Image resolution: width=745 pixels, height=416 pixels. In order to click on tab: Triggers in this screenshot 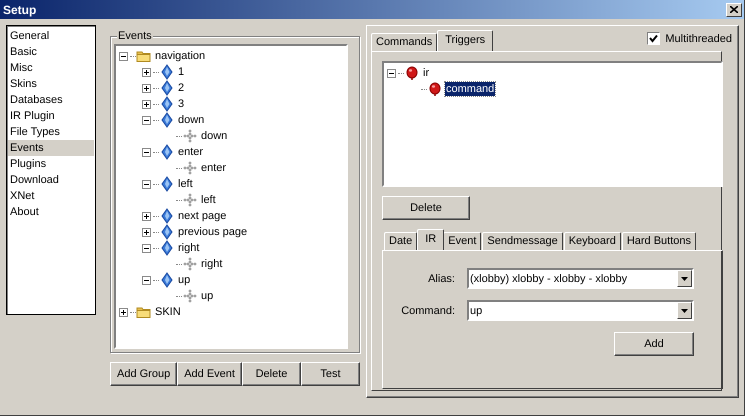, I will do `click(465, 40)`.